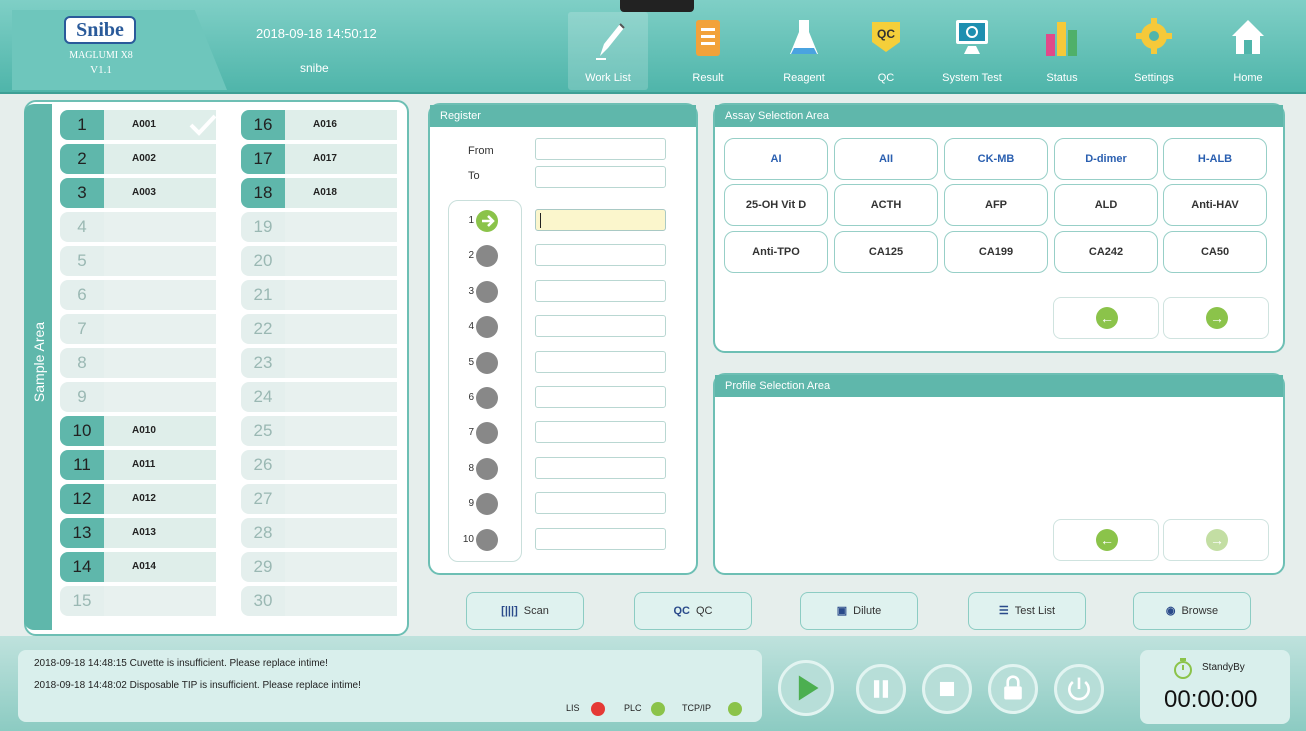 The height and width of the screenshot is (731, 1306). I want to click on to-field, so click(600, 177).